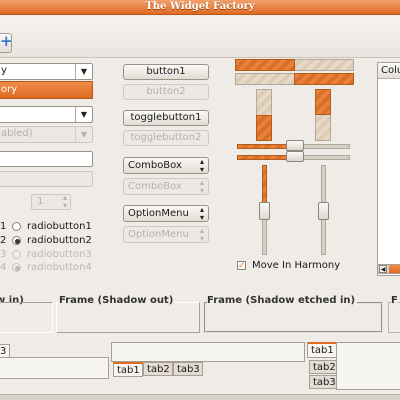 The image size is (400, 400). Describe the element at coordinates (200, 397) in the screenshot. I see `window-bottom-edge` at that location.